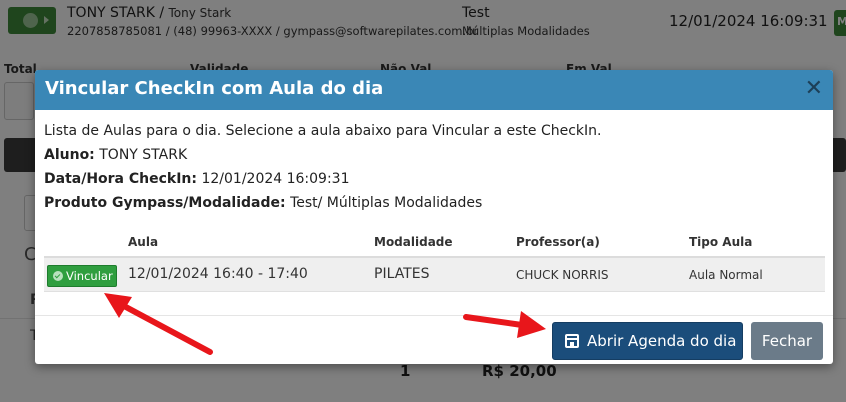 Image resolution: width=846 pixels, height=402 pixels. Describe the element at coordinates (434, 90) in the screenshot. I see `modal-header: Vincular CheckIn com Aula do dia ✕` at that location.